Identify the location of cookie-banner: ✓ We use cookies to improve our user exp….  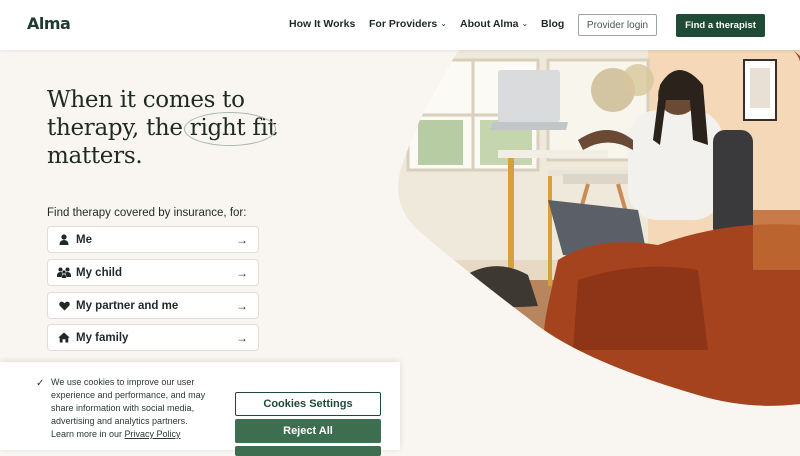
(200, 409).